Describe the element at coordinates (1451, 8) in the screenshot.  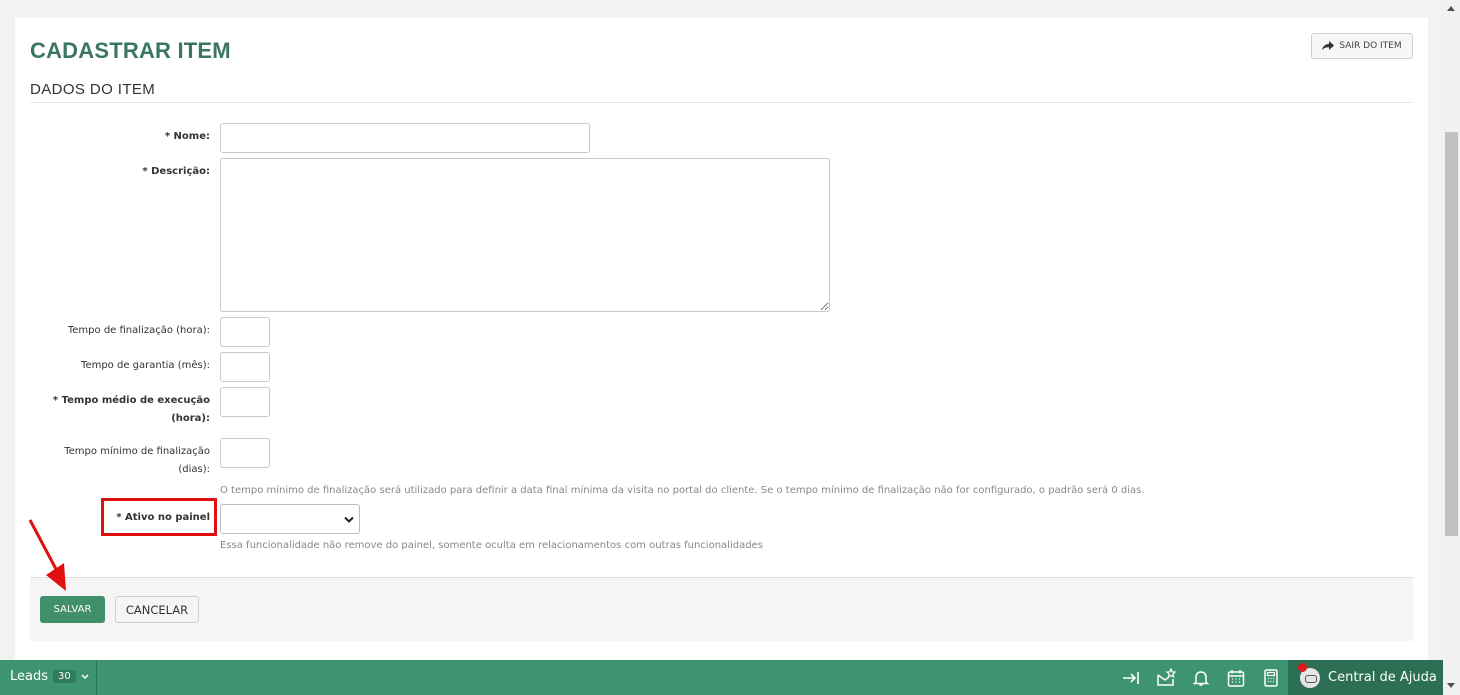
I see `scroll-up-icon` at that location.